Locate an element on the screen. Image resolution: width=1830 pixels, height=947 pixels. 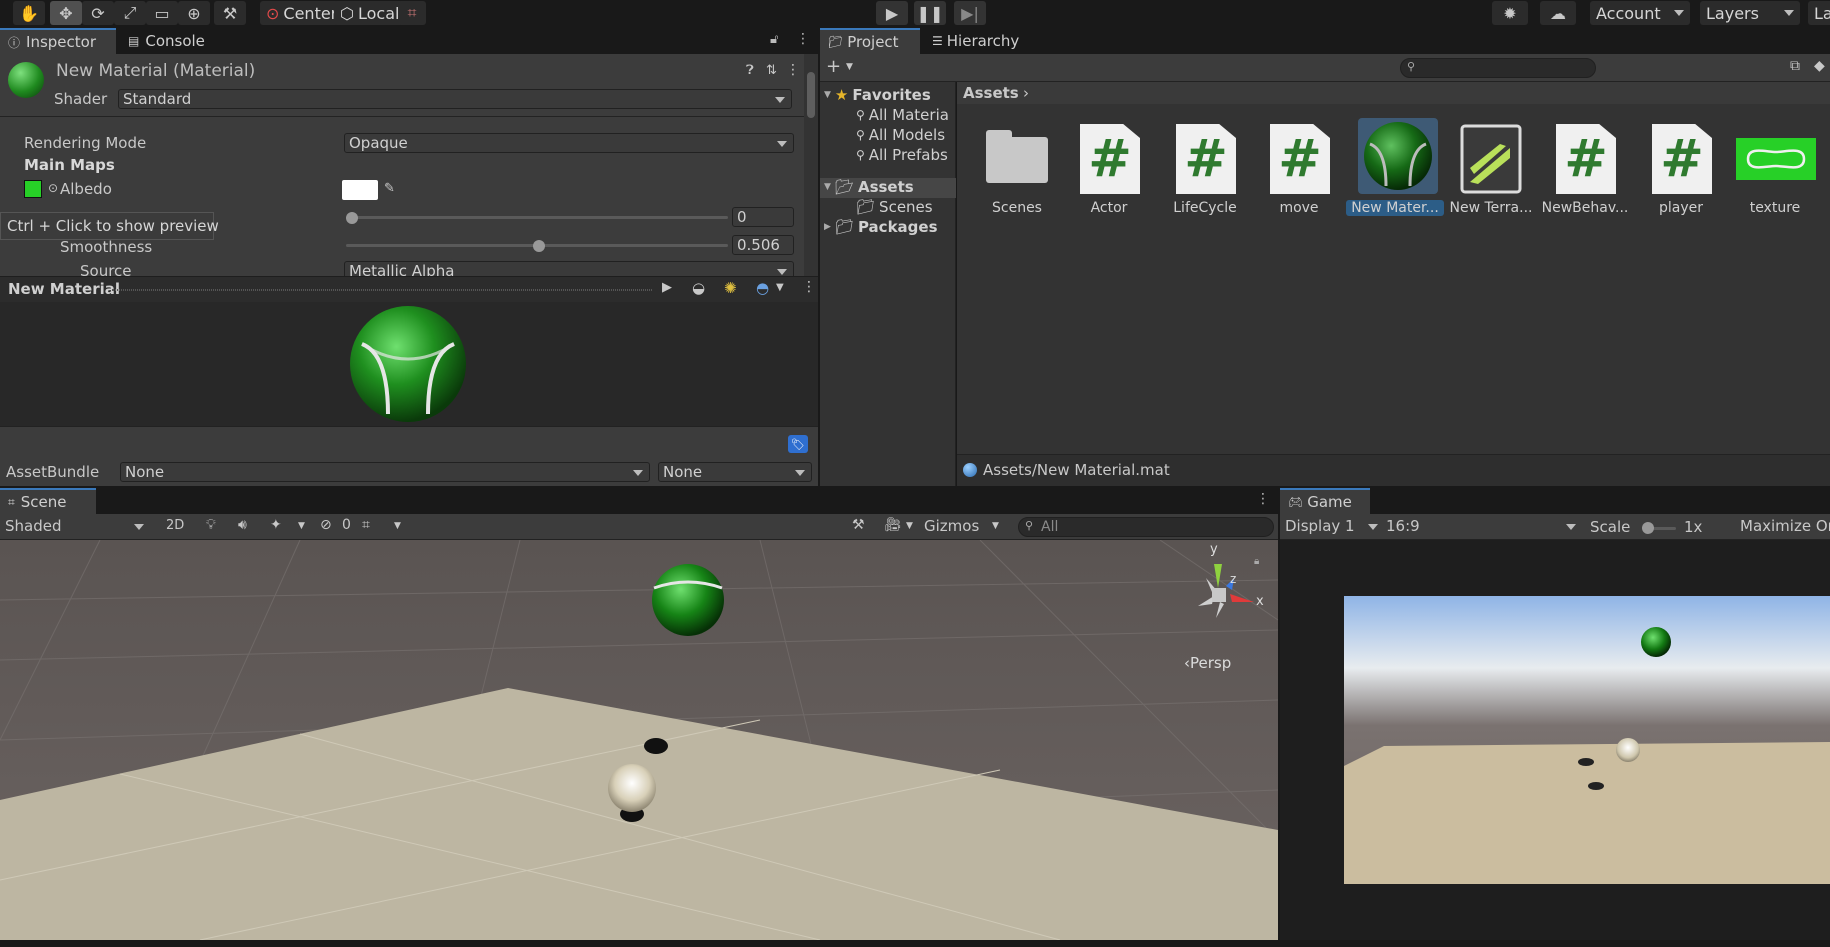
layout-dropdown: La is located at coordinates (1819, 13).